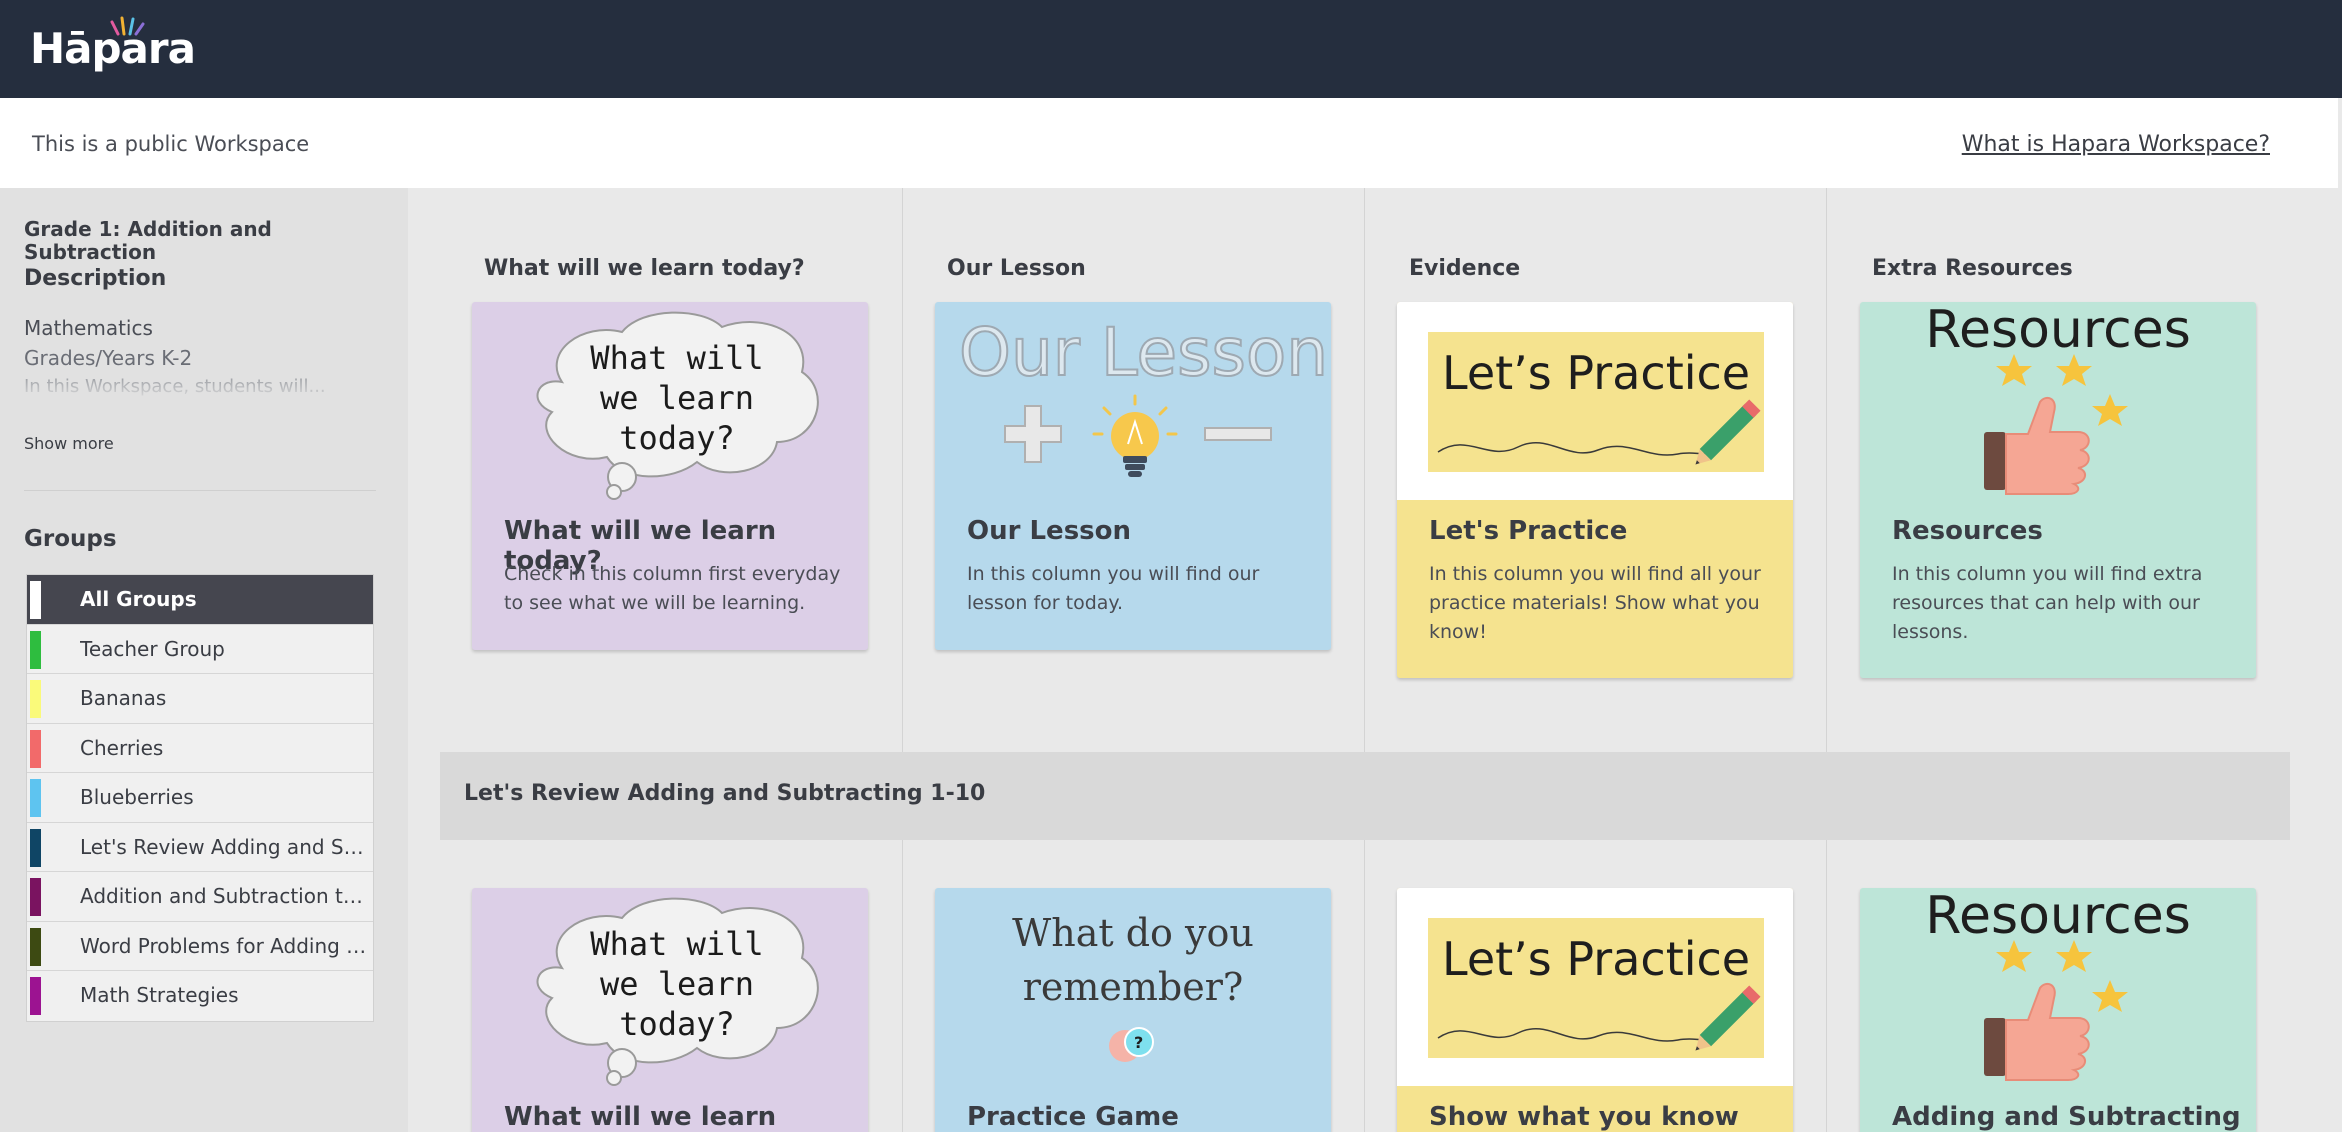 This screenshot has width=2342, height=1132. I want to click on column-heading-evidence: Evidence, so click(1465, 268).